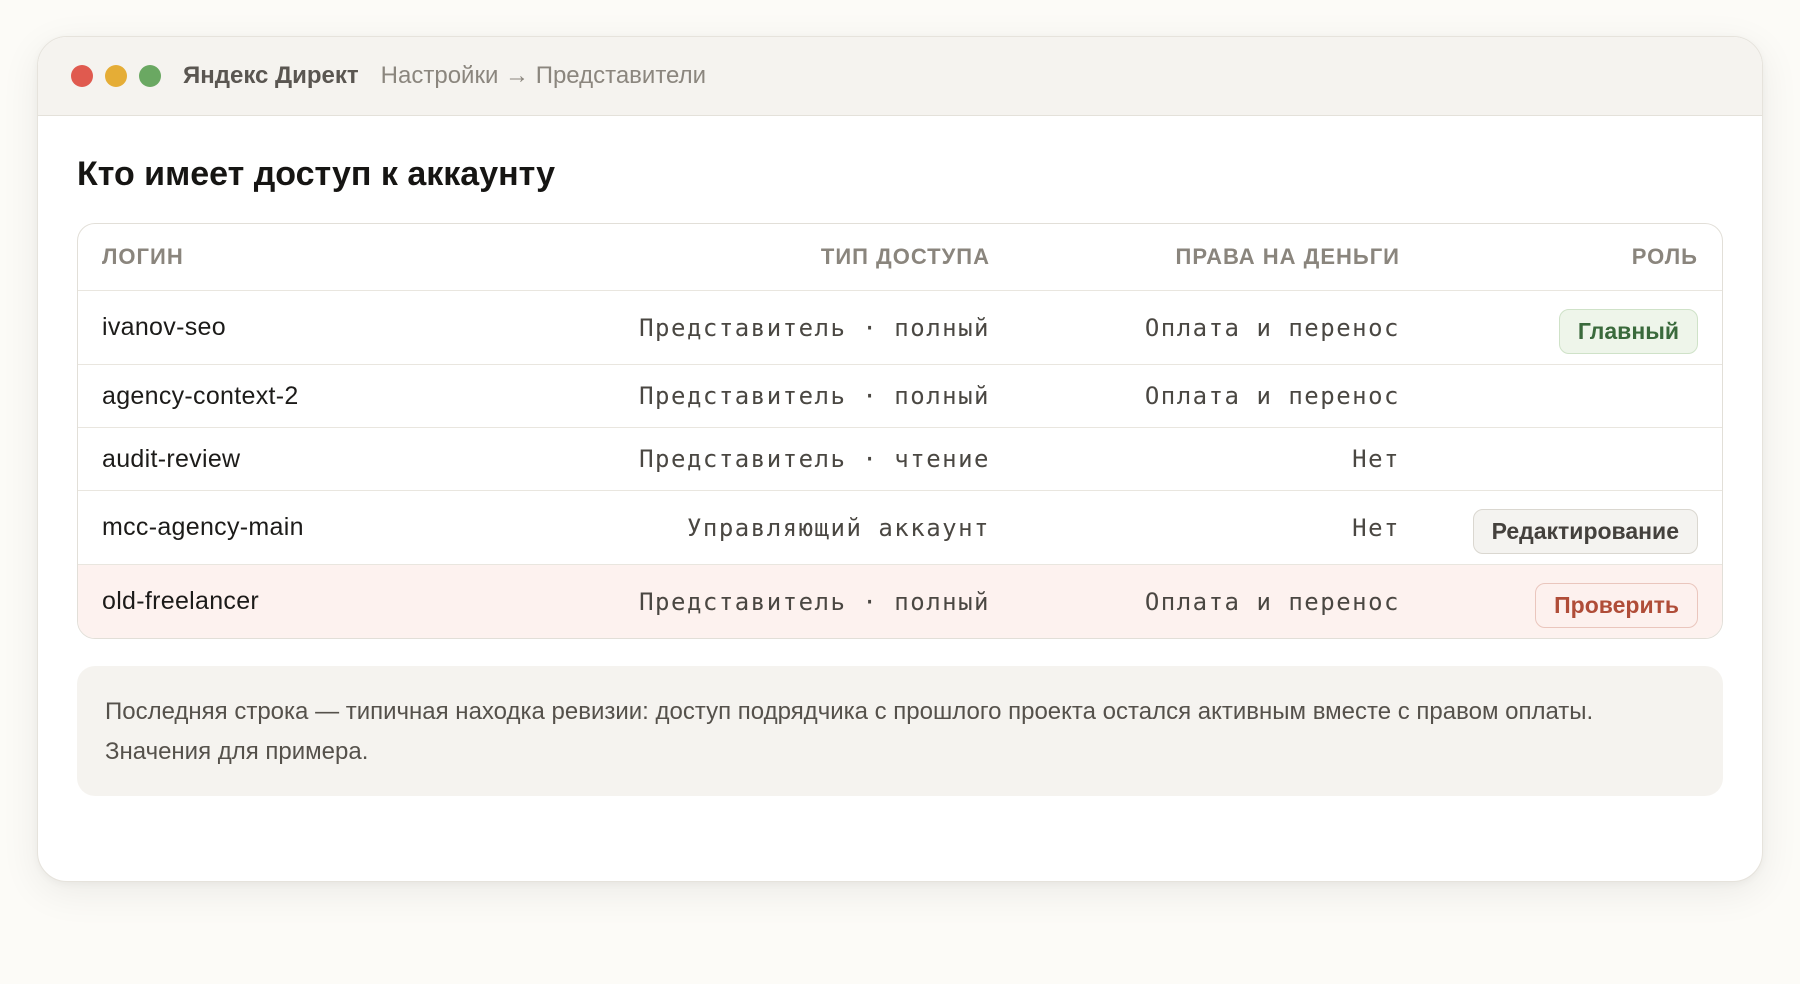  I want to click on access-type-cell: Управляющий аккаунт, so click(838, 527).